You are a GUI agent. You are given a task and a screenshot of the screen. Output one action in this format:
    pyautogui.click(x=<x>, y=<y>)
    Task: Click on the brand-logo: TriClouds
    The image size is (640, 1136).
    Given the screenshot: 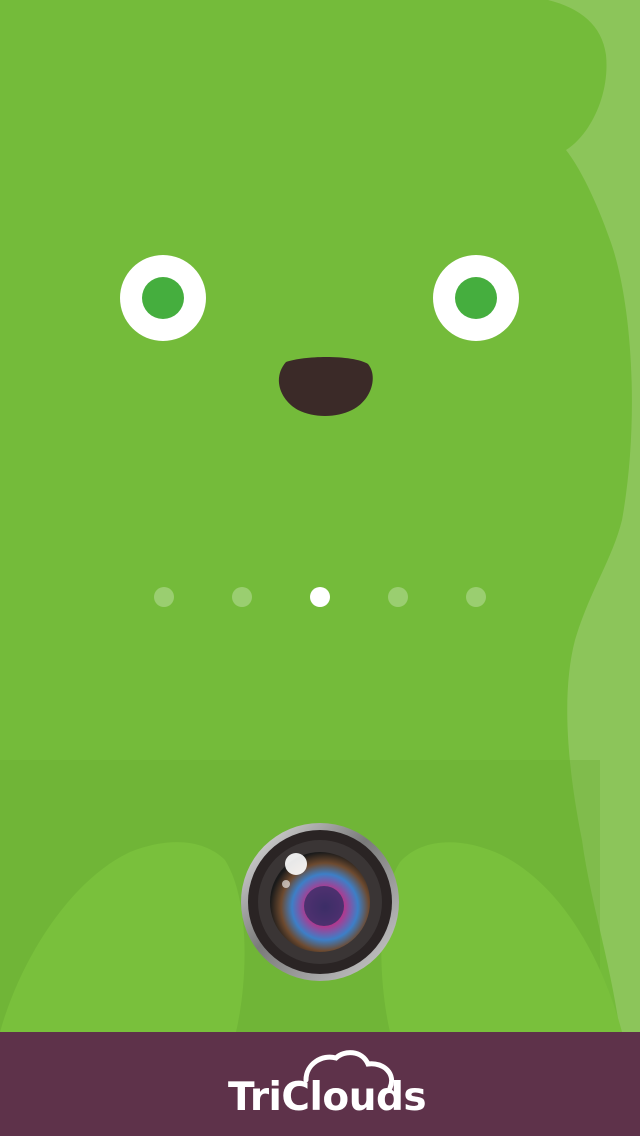 What is the action you would take?
    pyautogui.click(x=323, y=1086)
    